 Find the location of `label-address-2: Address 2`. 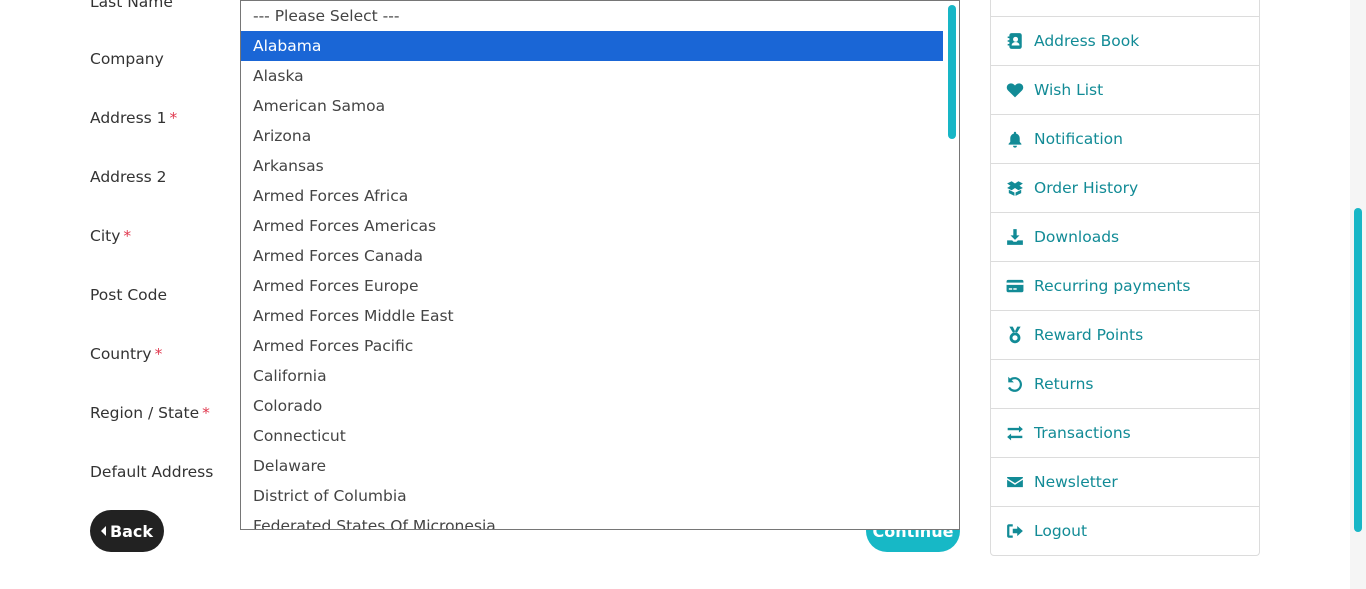

label-address-2: Address 2 is located at coordinates (128, 177).